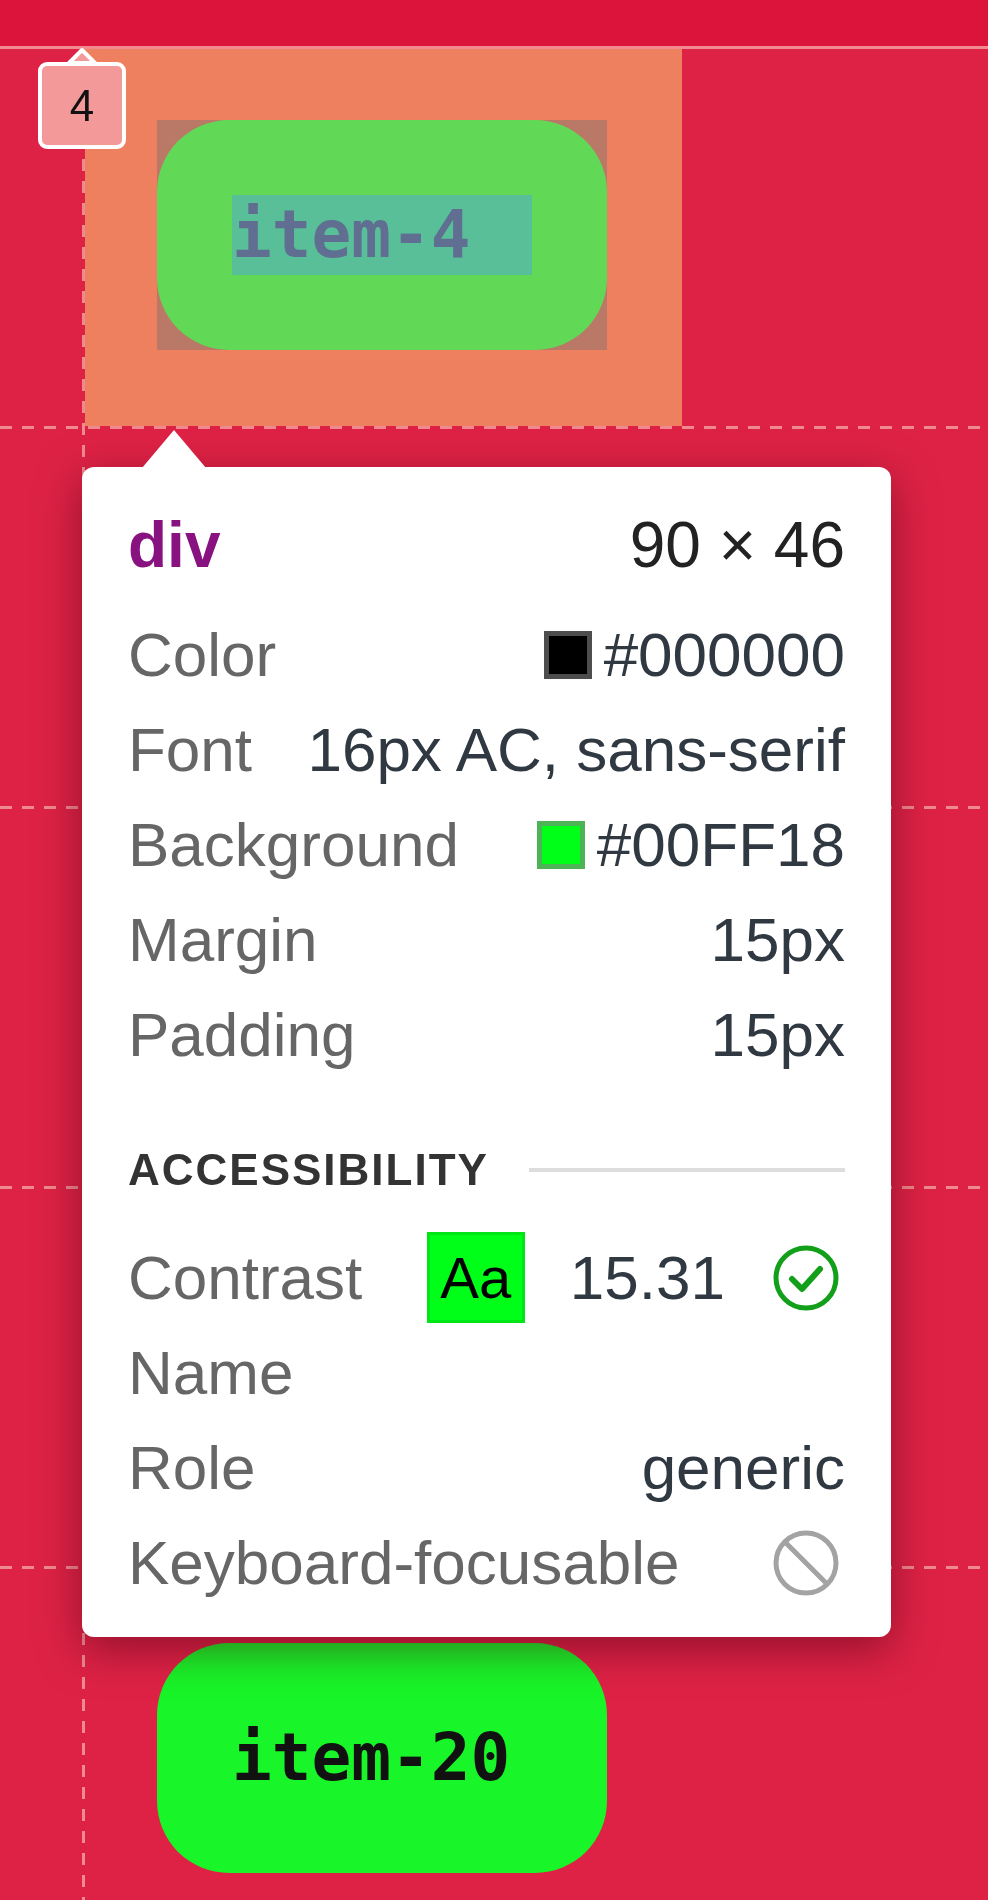 The width and height of the screenshot is (988, 1900). I want to click on section-title: ACCESSIBILITY, so click(308, 1170).